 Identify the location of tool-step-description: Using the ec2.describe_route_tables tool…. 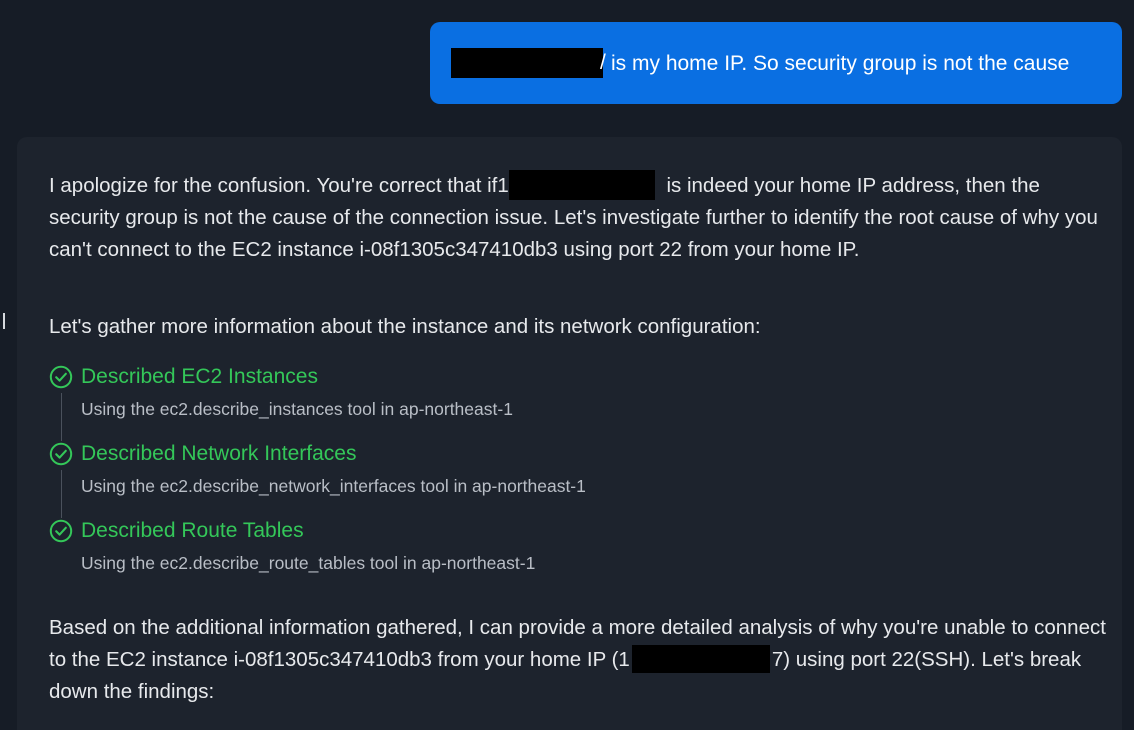
(308, 563).